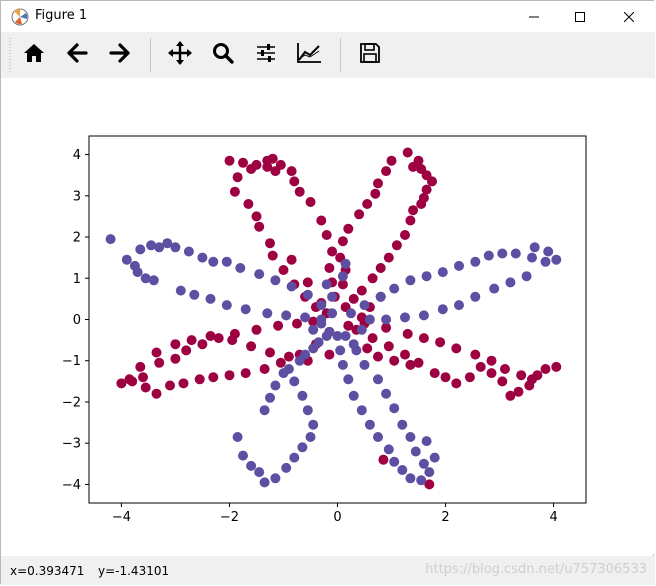 This screenshot has height=586, width=656. Describe the element at coordinates (180, 55) in the screenshot. I see `pan-button` at that location.